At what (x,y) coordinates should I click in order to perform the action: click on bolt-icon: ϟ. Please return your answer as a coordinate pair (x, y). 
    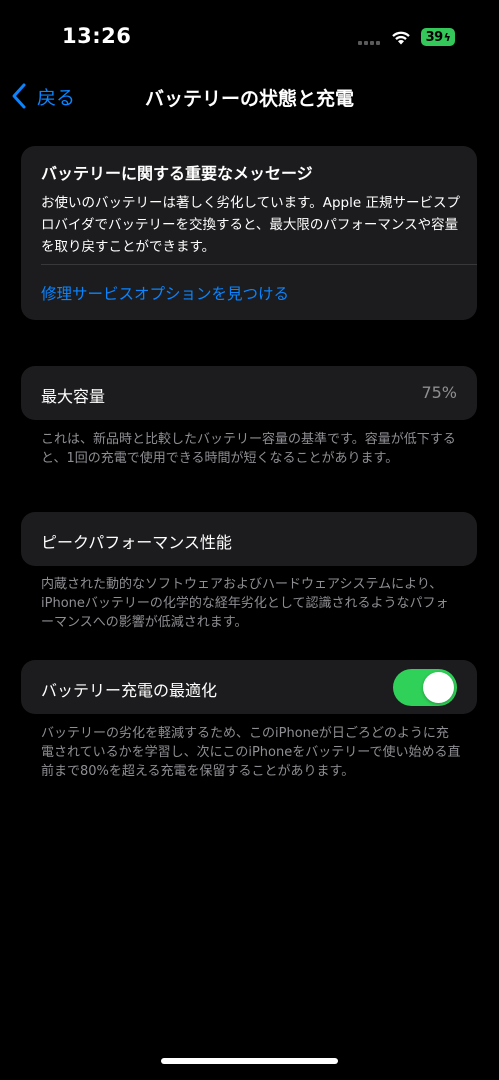
    Looking at the image, I should click on (447, 37).